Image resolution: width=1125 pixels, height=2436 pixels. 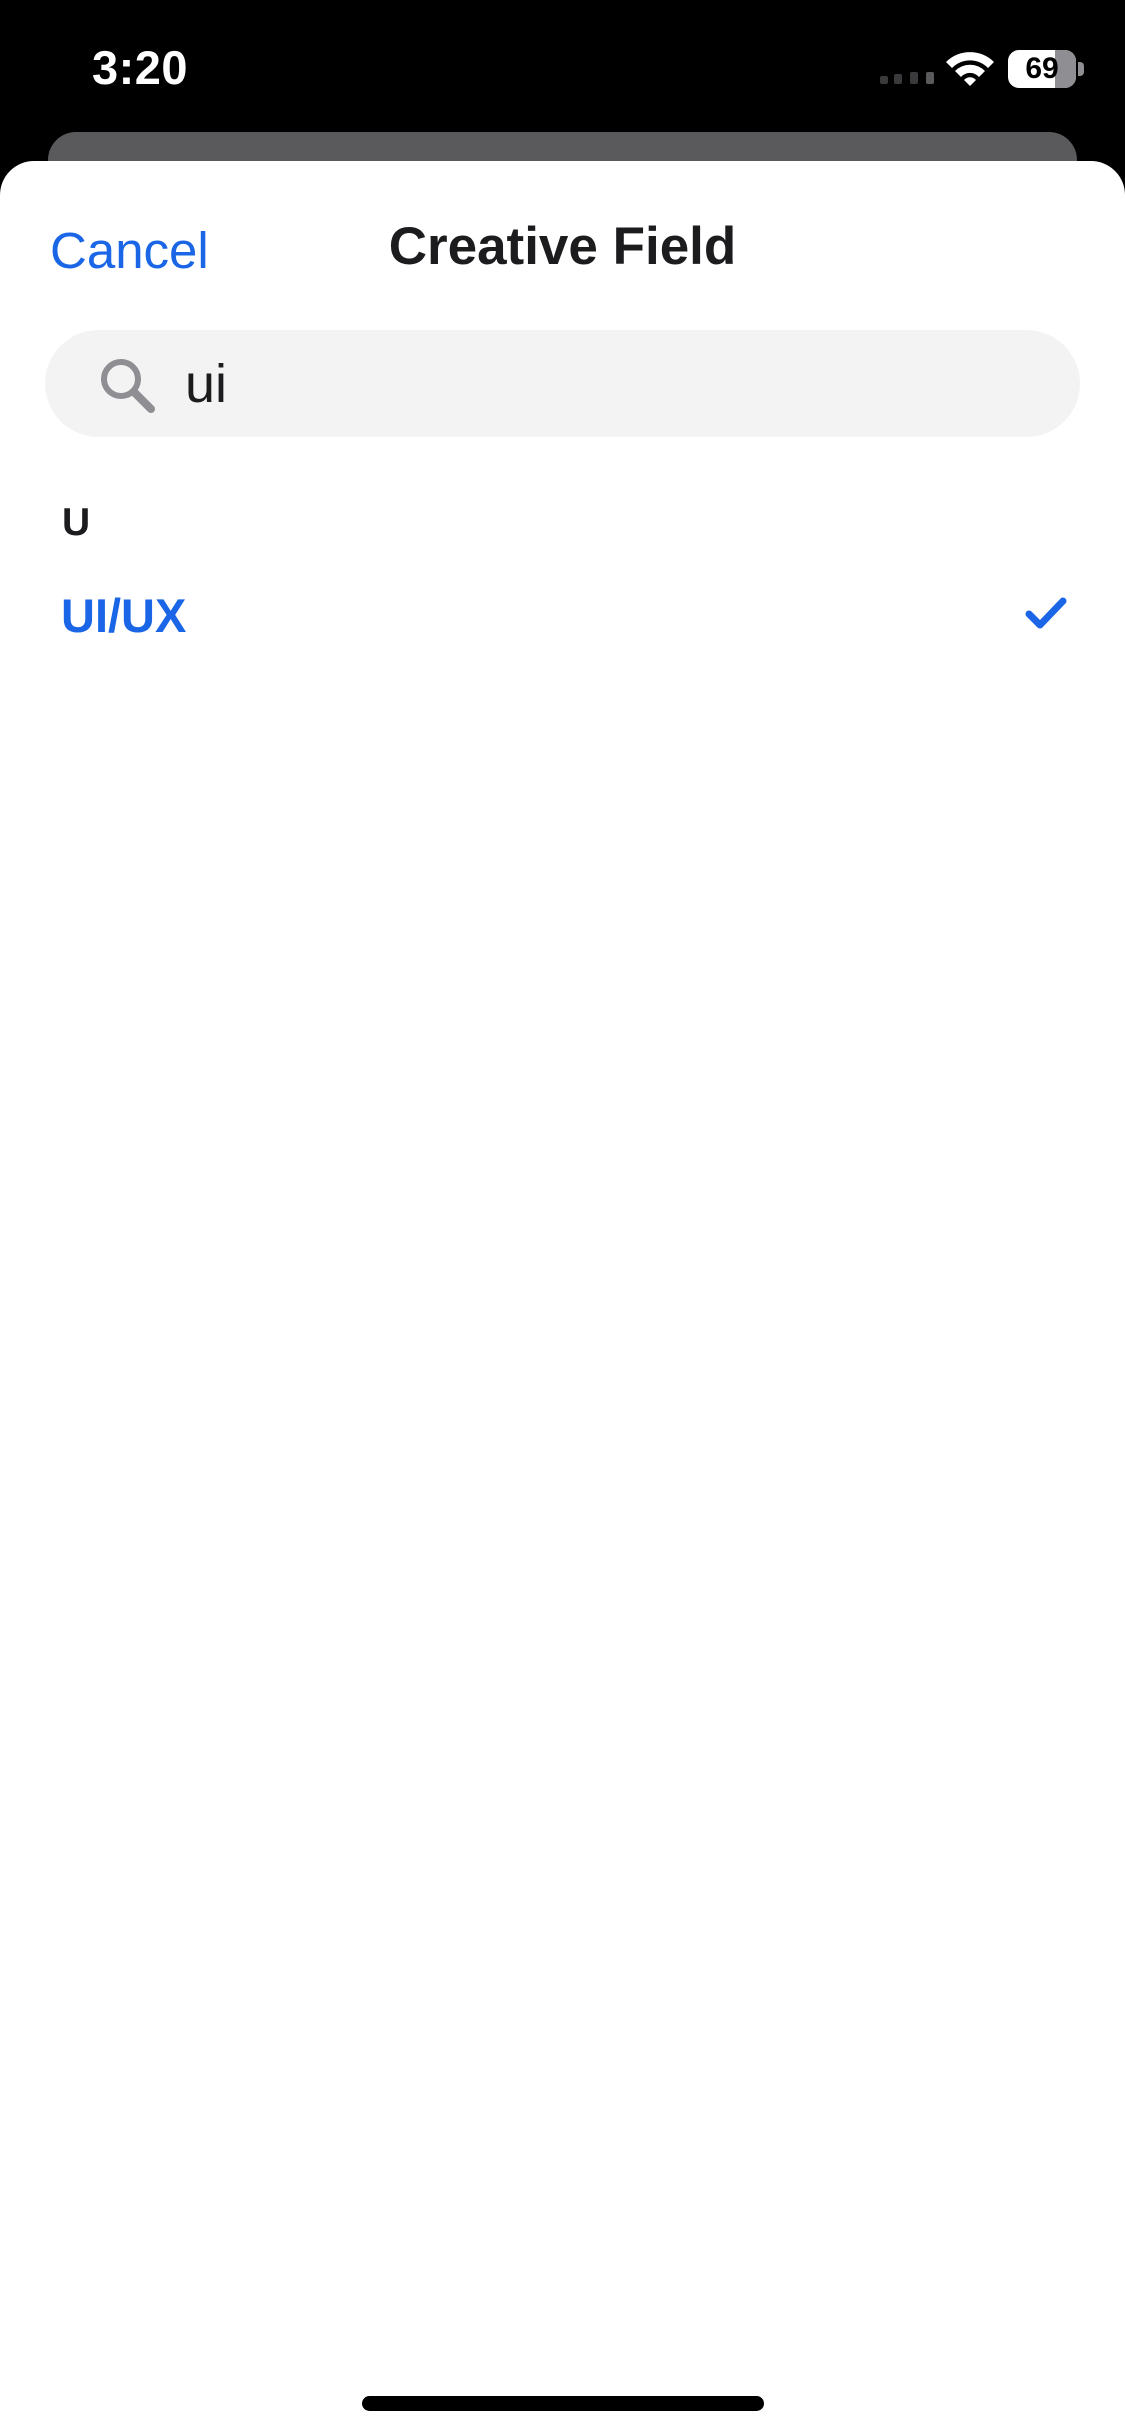 What do you see at coordinates (76, 522) in the screenshot?
I see `section-header: U` at bounding box center [76, 522].